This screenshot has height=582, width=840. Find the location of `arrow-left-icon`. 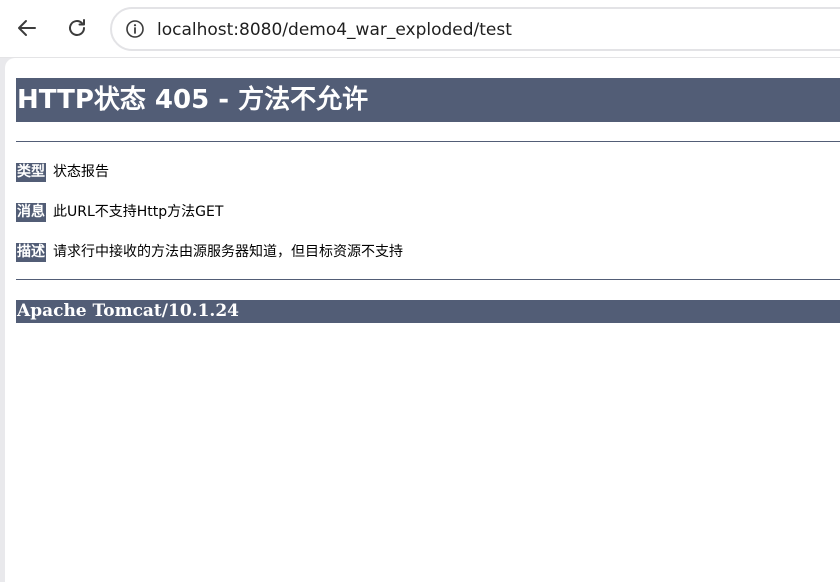

arrow-left-icon is located at coordinates (27, 28).